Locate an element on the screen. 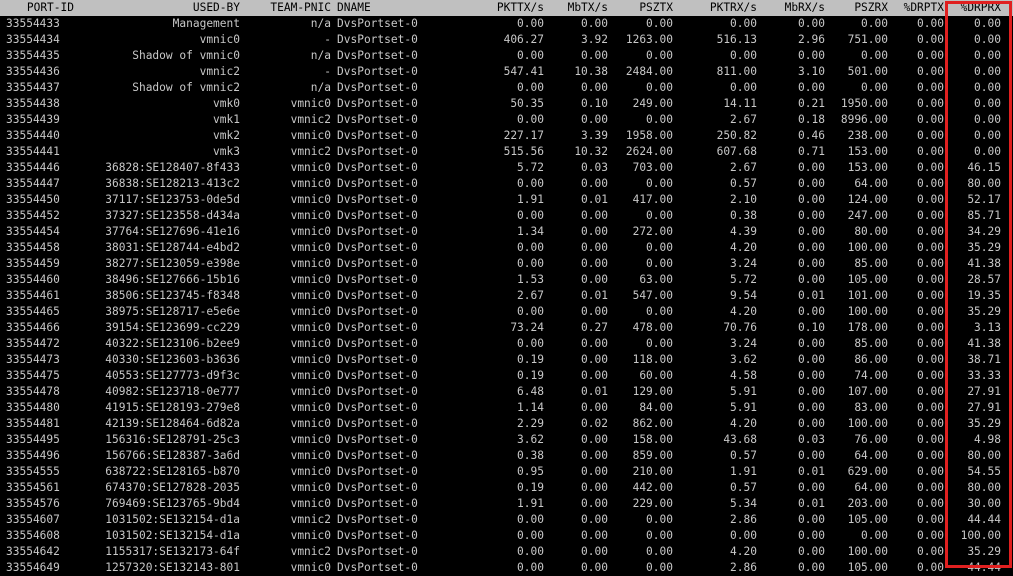 The height and width of the screenshot is (576, 1013). cell-mbrx: 0.10 is located at coordinates (811, 327).